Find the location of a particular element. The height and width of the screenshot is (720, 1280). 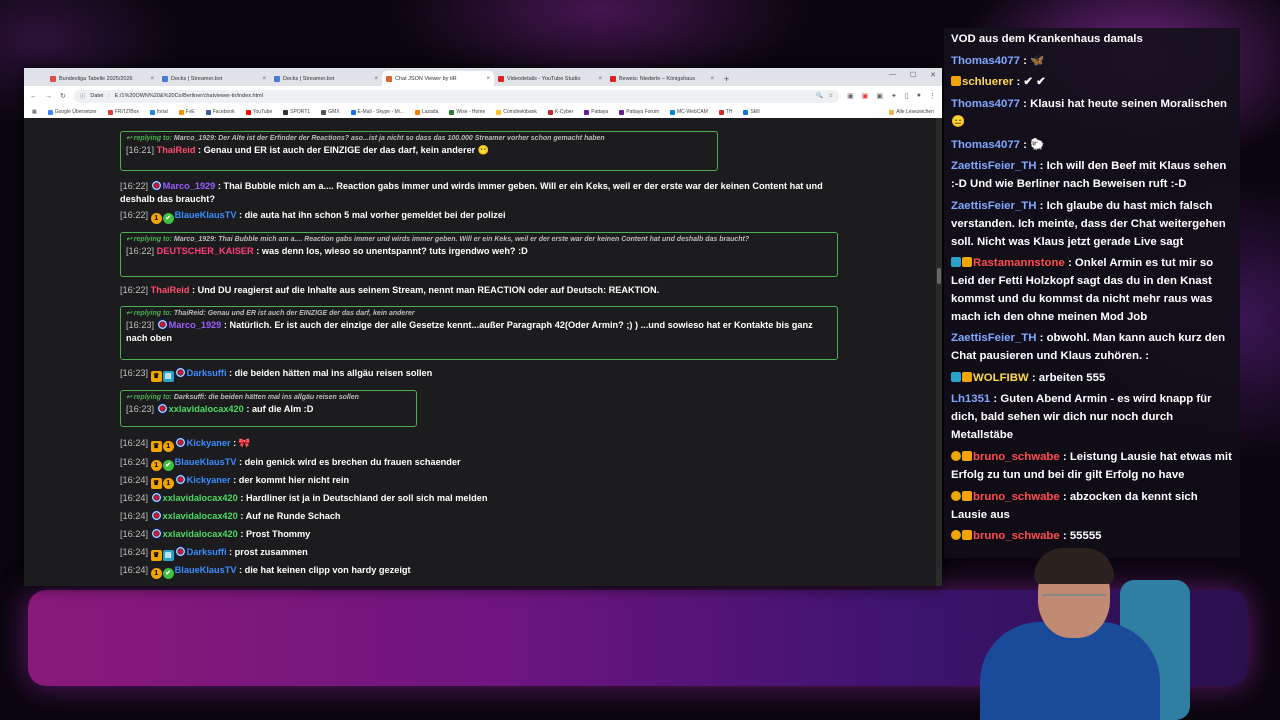

username: DEUTSCHER_KAISER is located at coordinates (205, 251).